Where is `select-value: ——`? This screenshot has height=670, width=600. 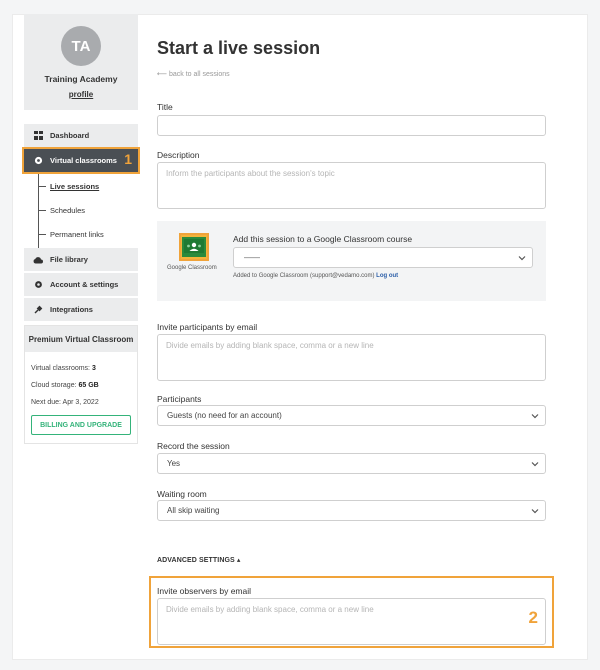 select-value: —— is located at coordinates (252, 257).